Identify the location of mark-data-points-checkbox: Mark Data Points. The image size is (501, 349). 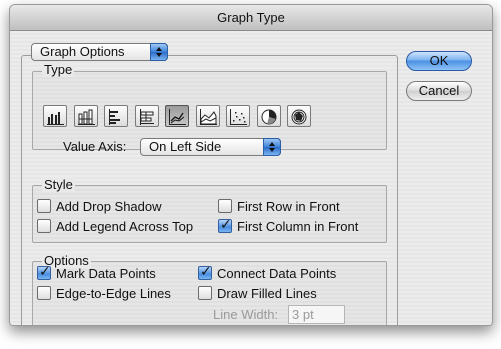
(96, 272).